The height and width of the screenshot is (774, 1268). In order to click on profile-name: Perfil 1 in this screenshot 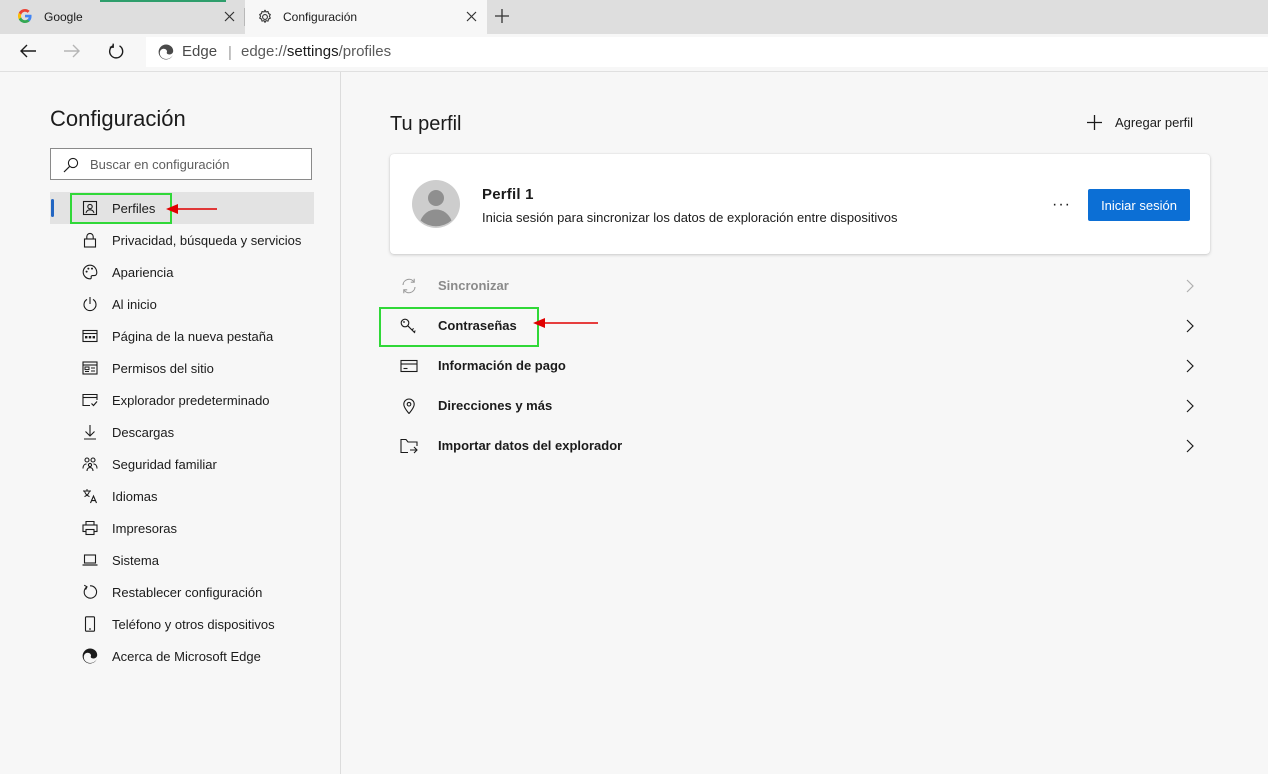, I will do `click(508, 194)`.